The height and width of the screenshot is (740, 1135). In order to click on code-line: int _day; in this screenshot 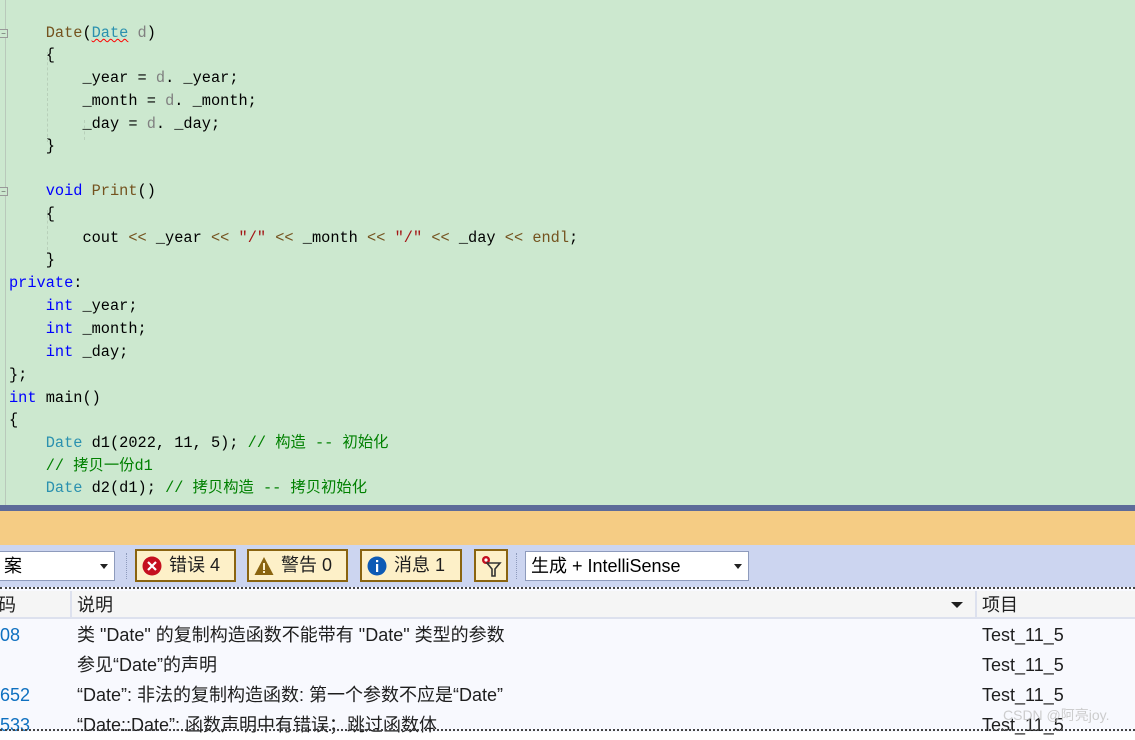, I will do `click(69, 352)`.